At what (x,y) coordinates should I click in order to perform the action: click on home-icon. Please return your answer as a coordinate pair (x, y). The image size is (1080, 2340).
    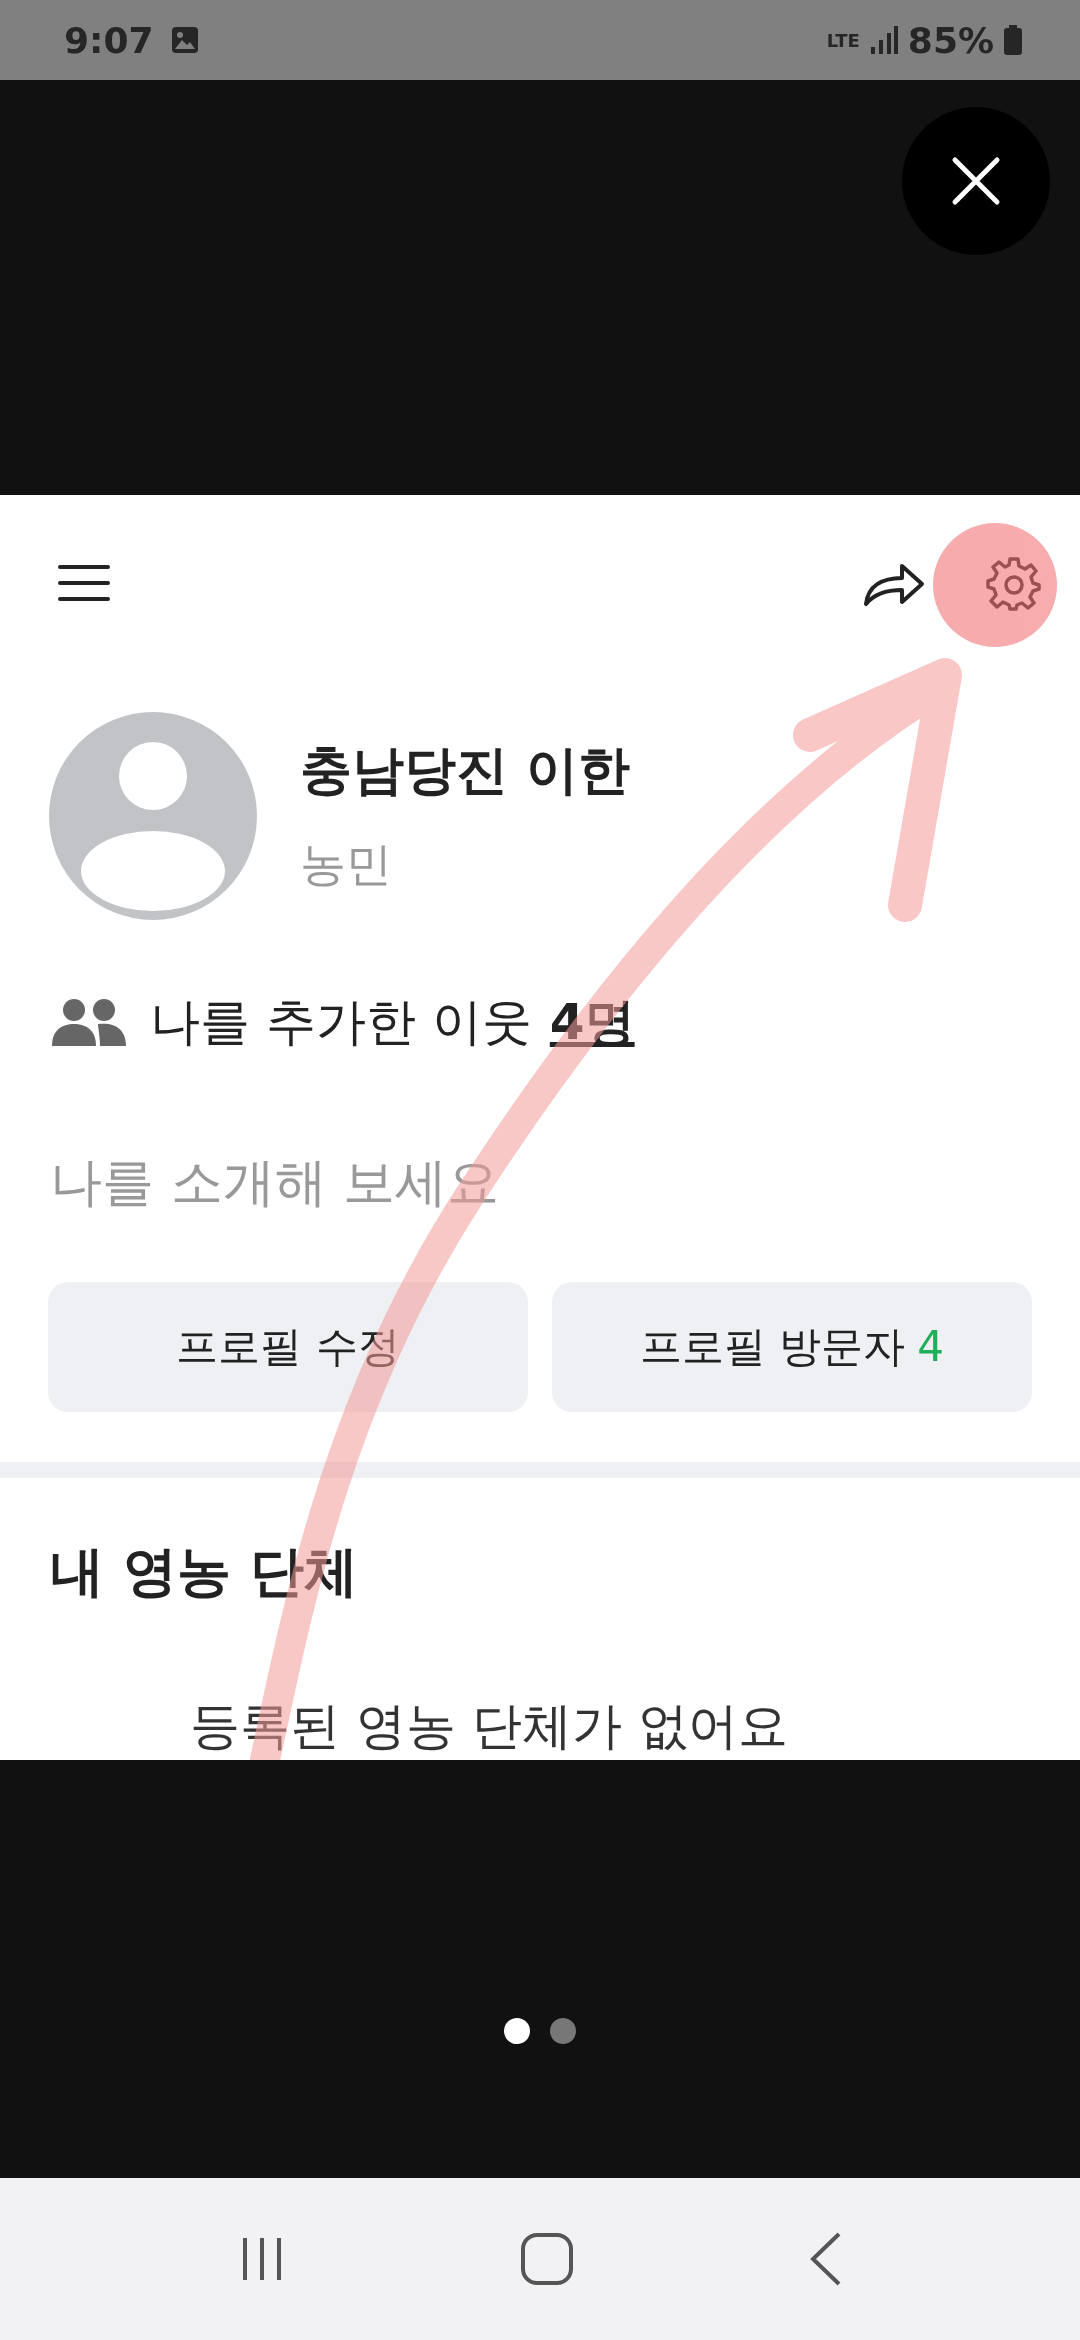
    Looking at the image, I should click on (547, 2259).